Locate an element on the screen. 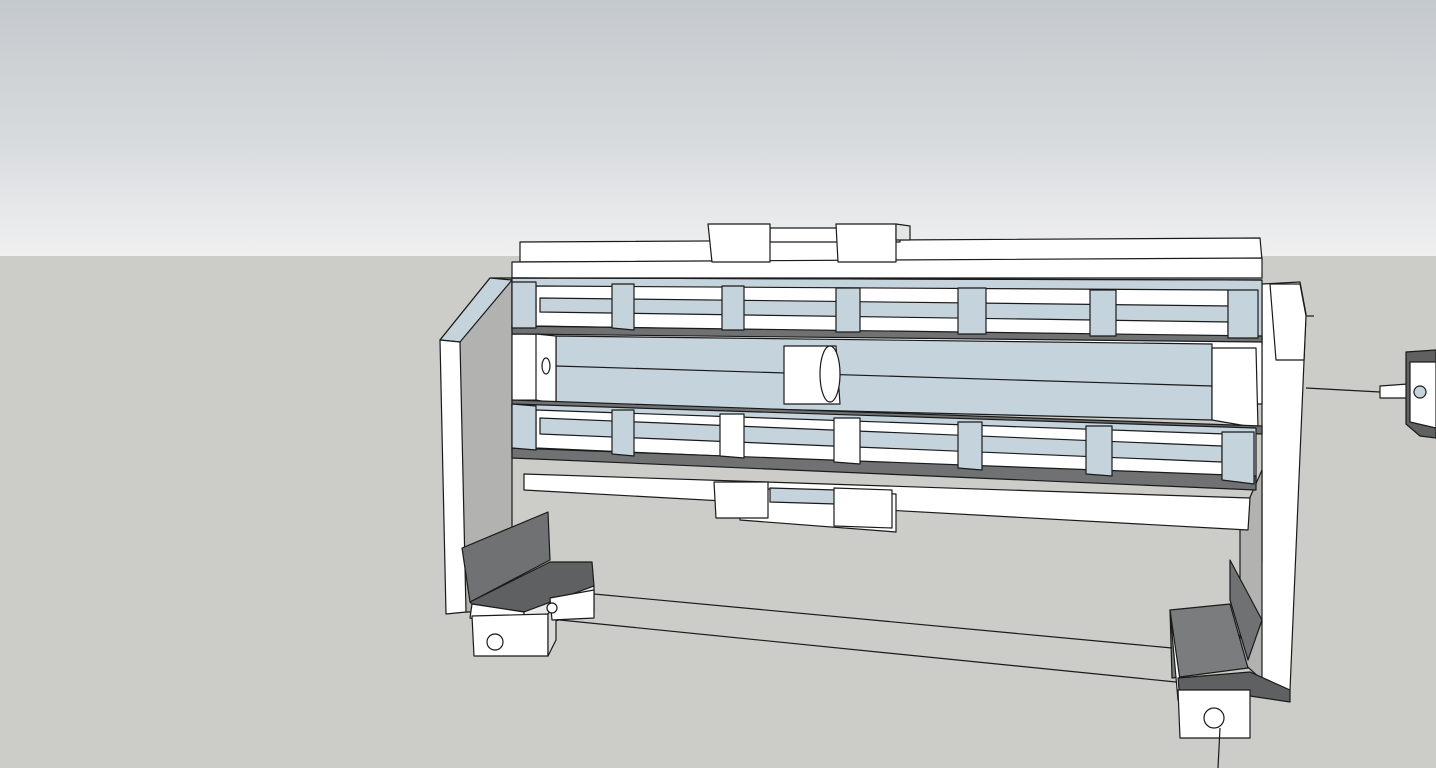  bottom-carriage-left is located at coordinates (741, 500).